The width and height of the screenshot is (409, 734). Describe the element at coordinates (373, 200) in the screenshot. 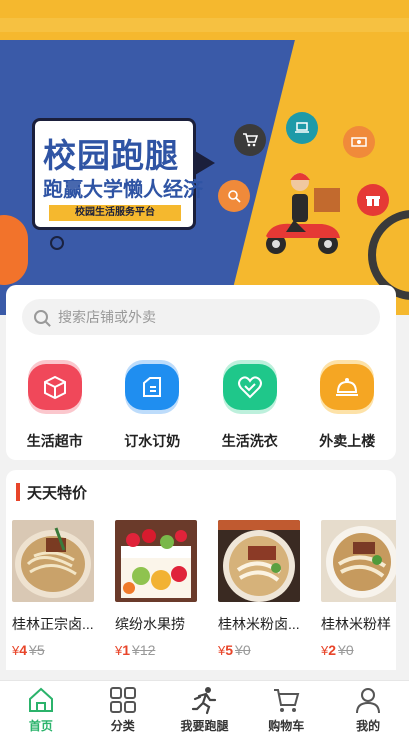

I see `gift-bubble-icon` at that location.